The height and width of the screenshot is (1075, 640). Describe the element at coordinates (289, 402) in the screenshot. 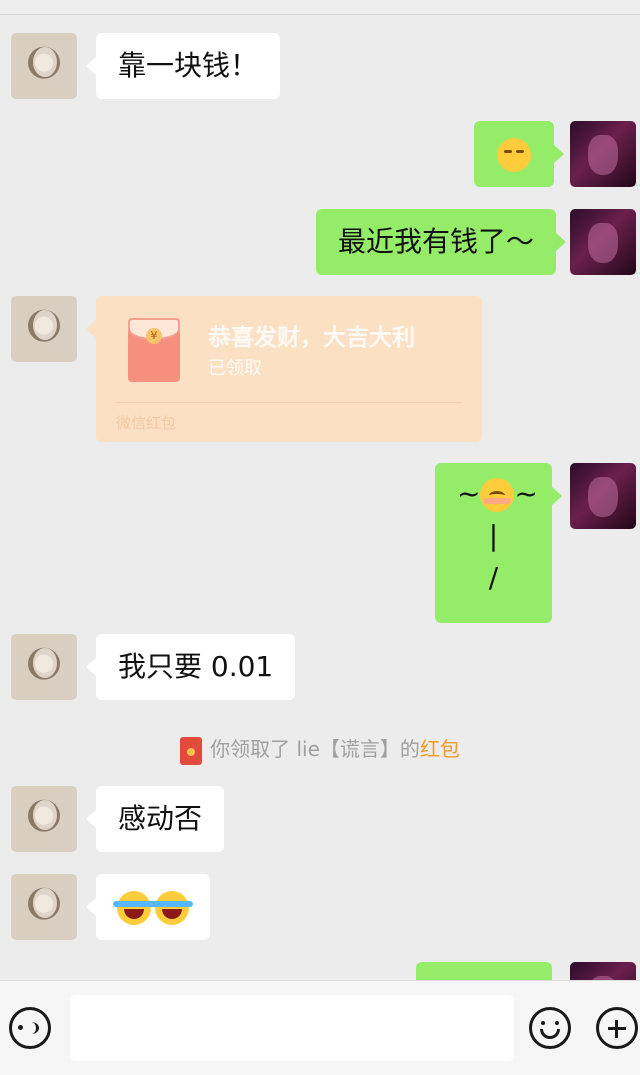

I see `divider` at that location.